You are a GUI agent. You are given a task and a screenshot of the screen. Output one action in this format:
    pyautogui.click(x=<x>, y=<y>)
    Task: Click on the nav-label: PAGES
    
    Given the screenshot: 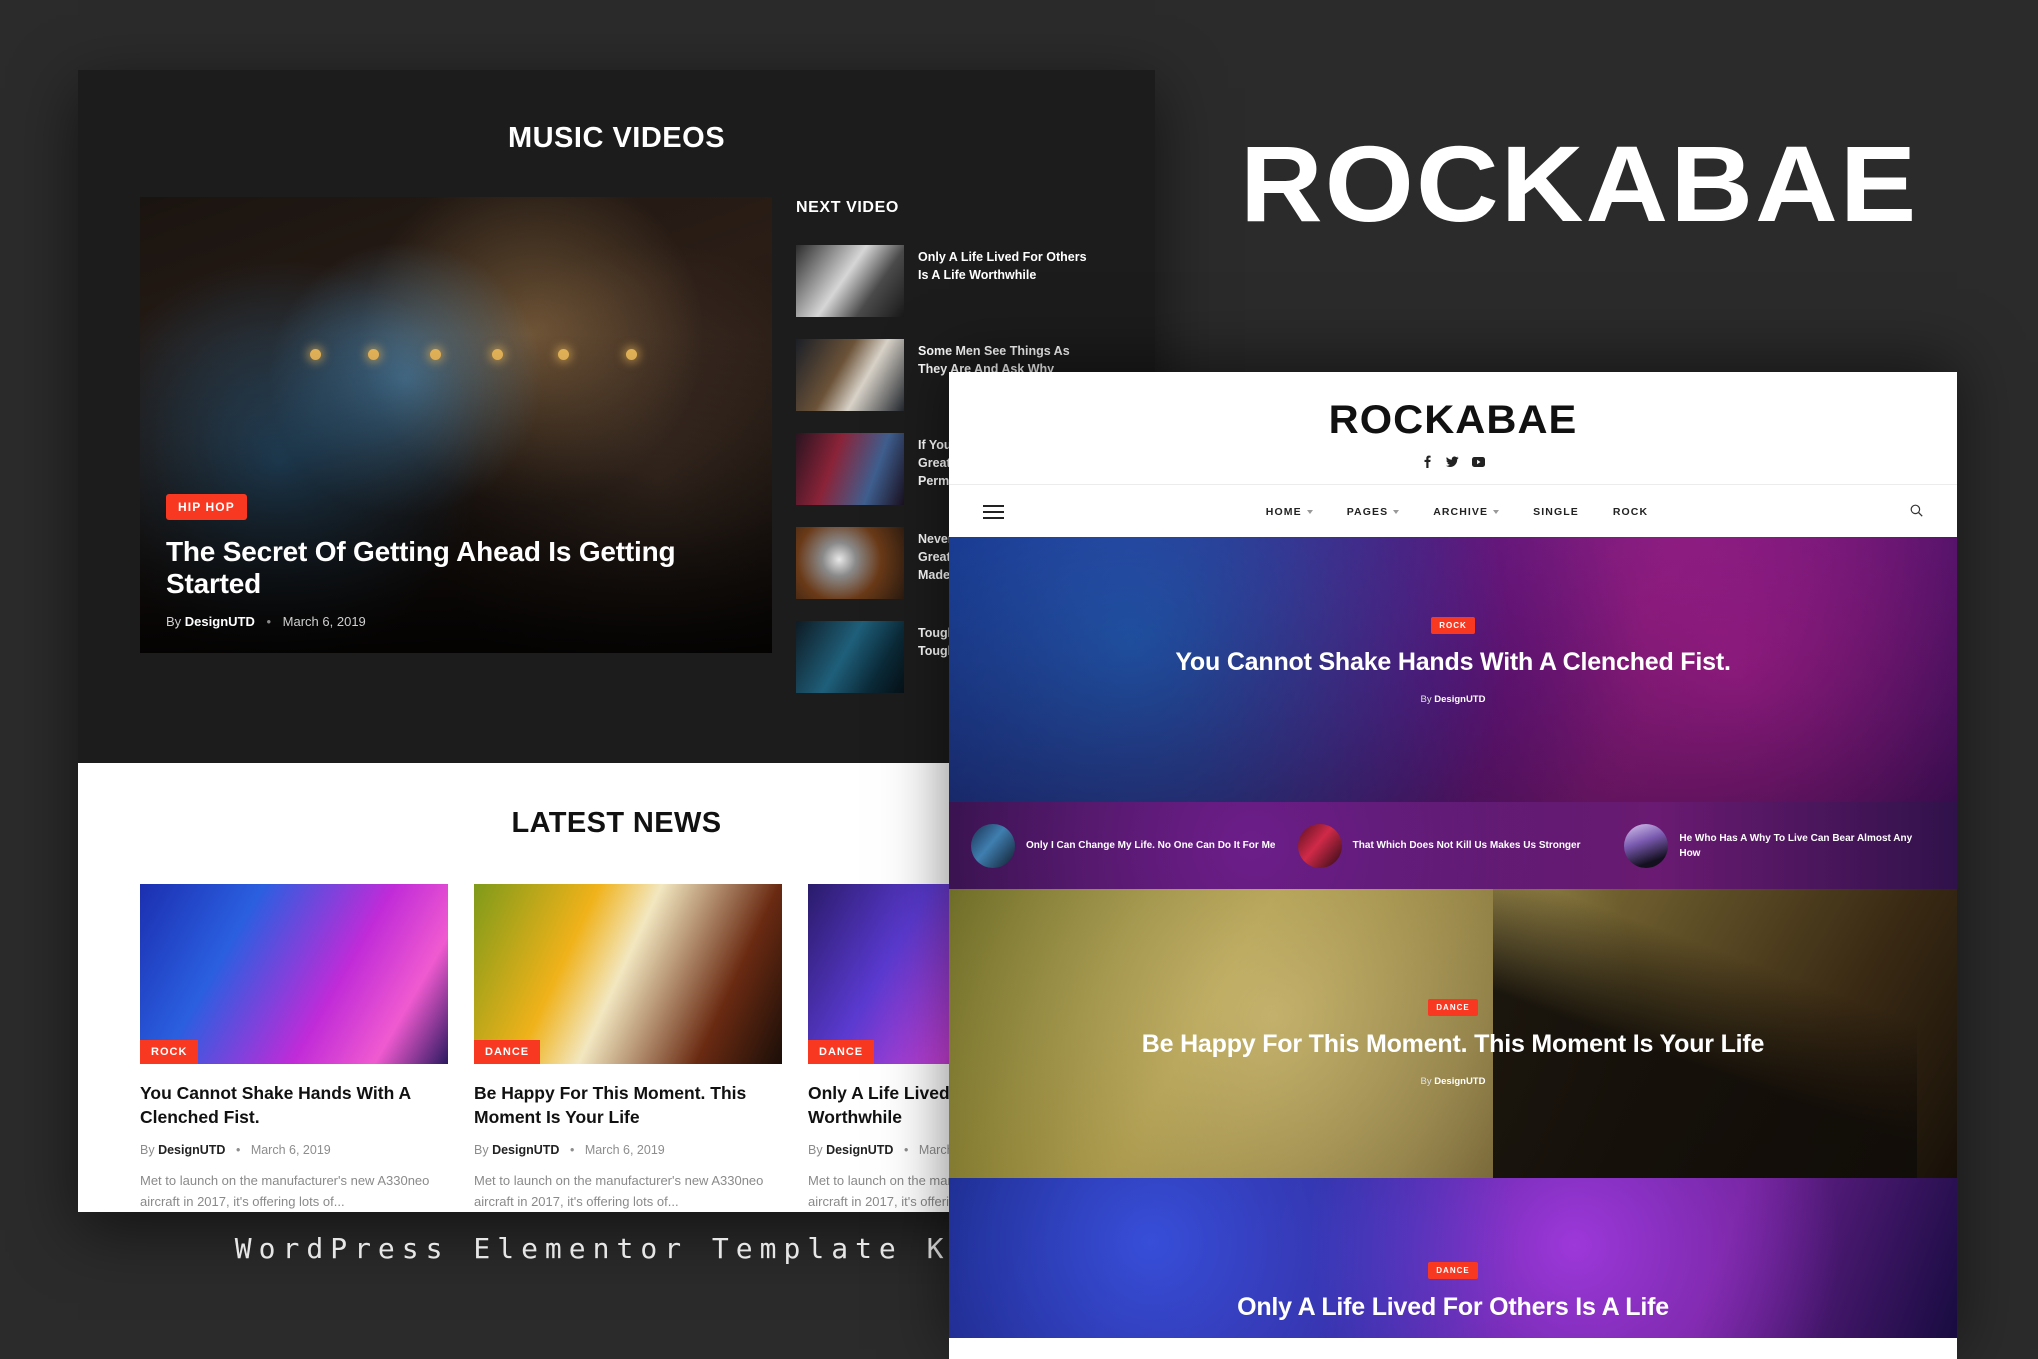 What is the action you would take?
    pyautogui.click(x=1367, y=512)
    